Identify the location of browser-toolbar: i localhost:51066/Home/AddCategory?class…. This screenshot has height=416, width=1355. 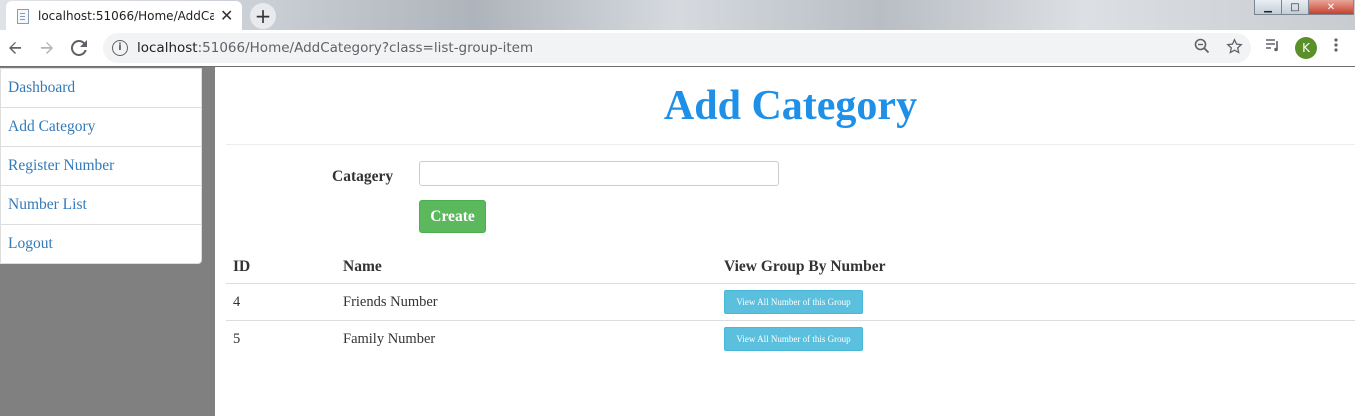
(677, 48).